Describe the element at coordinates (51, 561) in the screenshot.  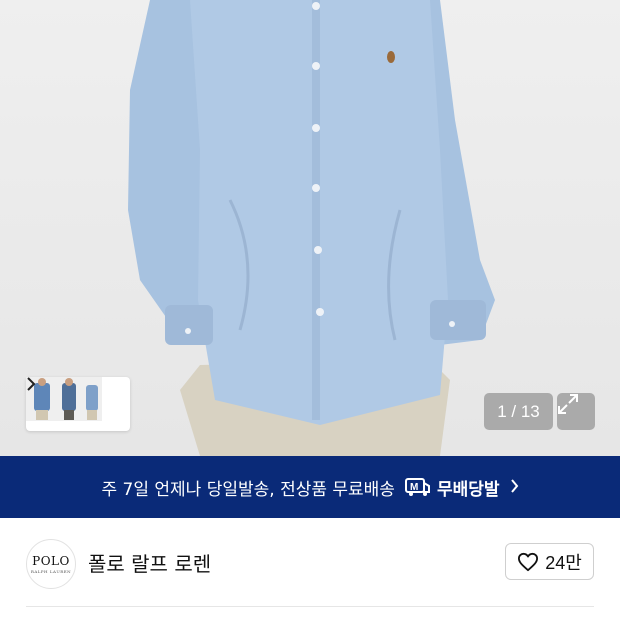
I see `logo-line1: POLO` at that location.